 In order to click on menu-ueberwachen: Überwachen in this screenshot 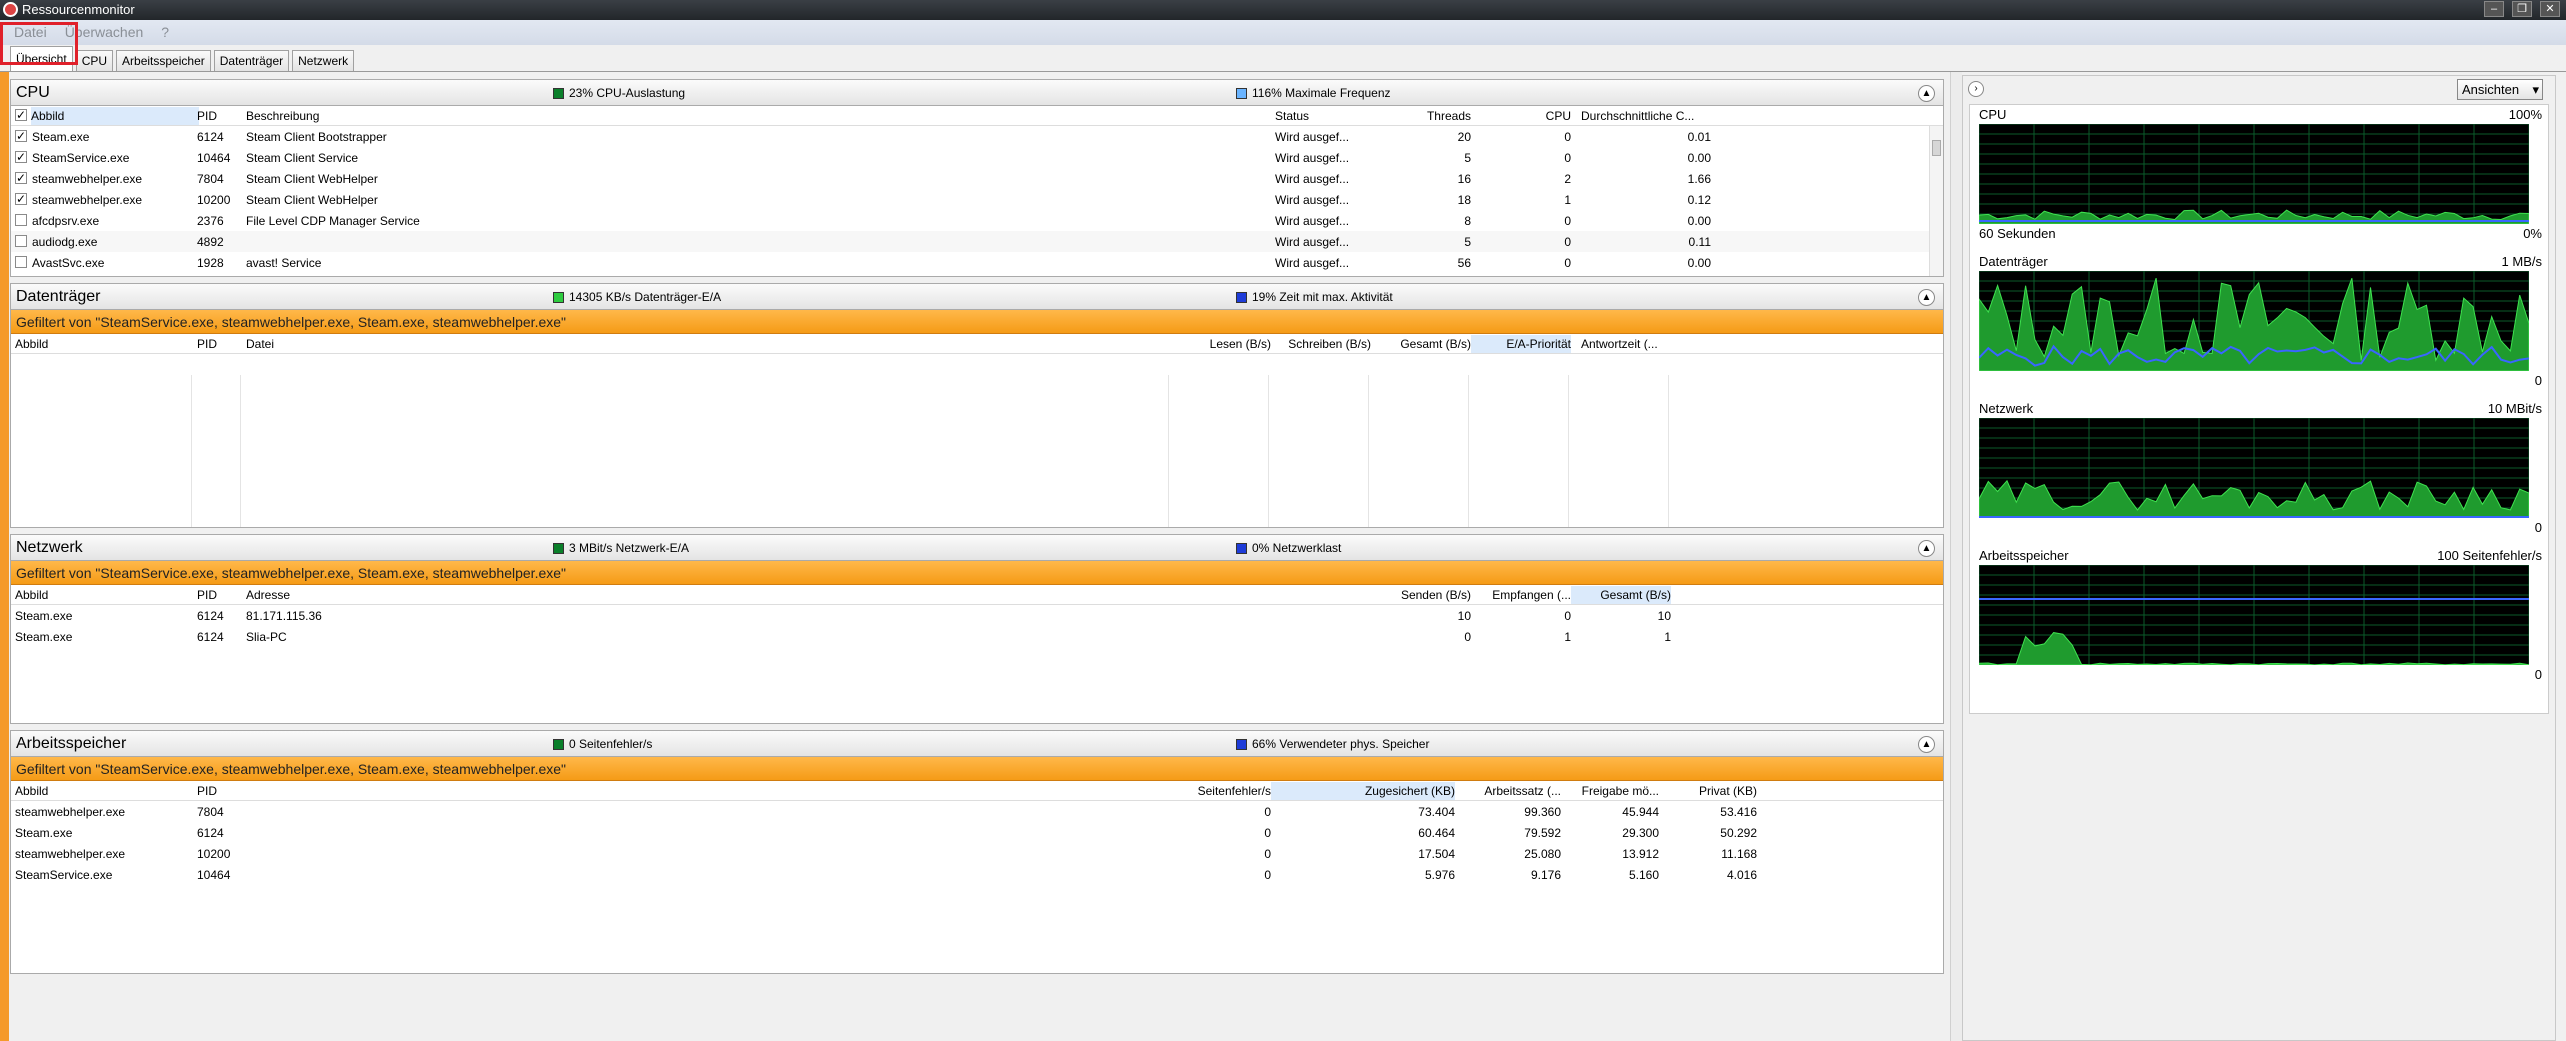, I will do `click(104, 32)`.